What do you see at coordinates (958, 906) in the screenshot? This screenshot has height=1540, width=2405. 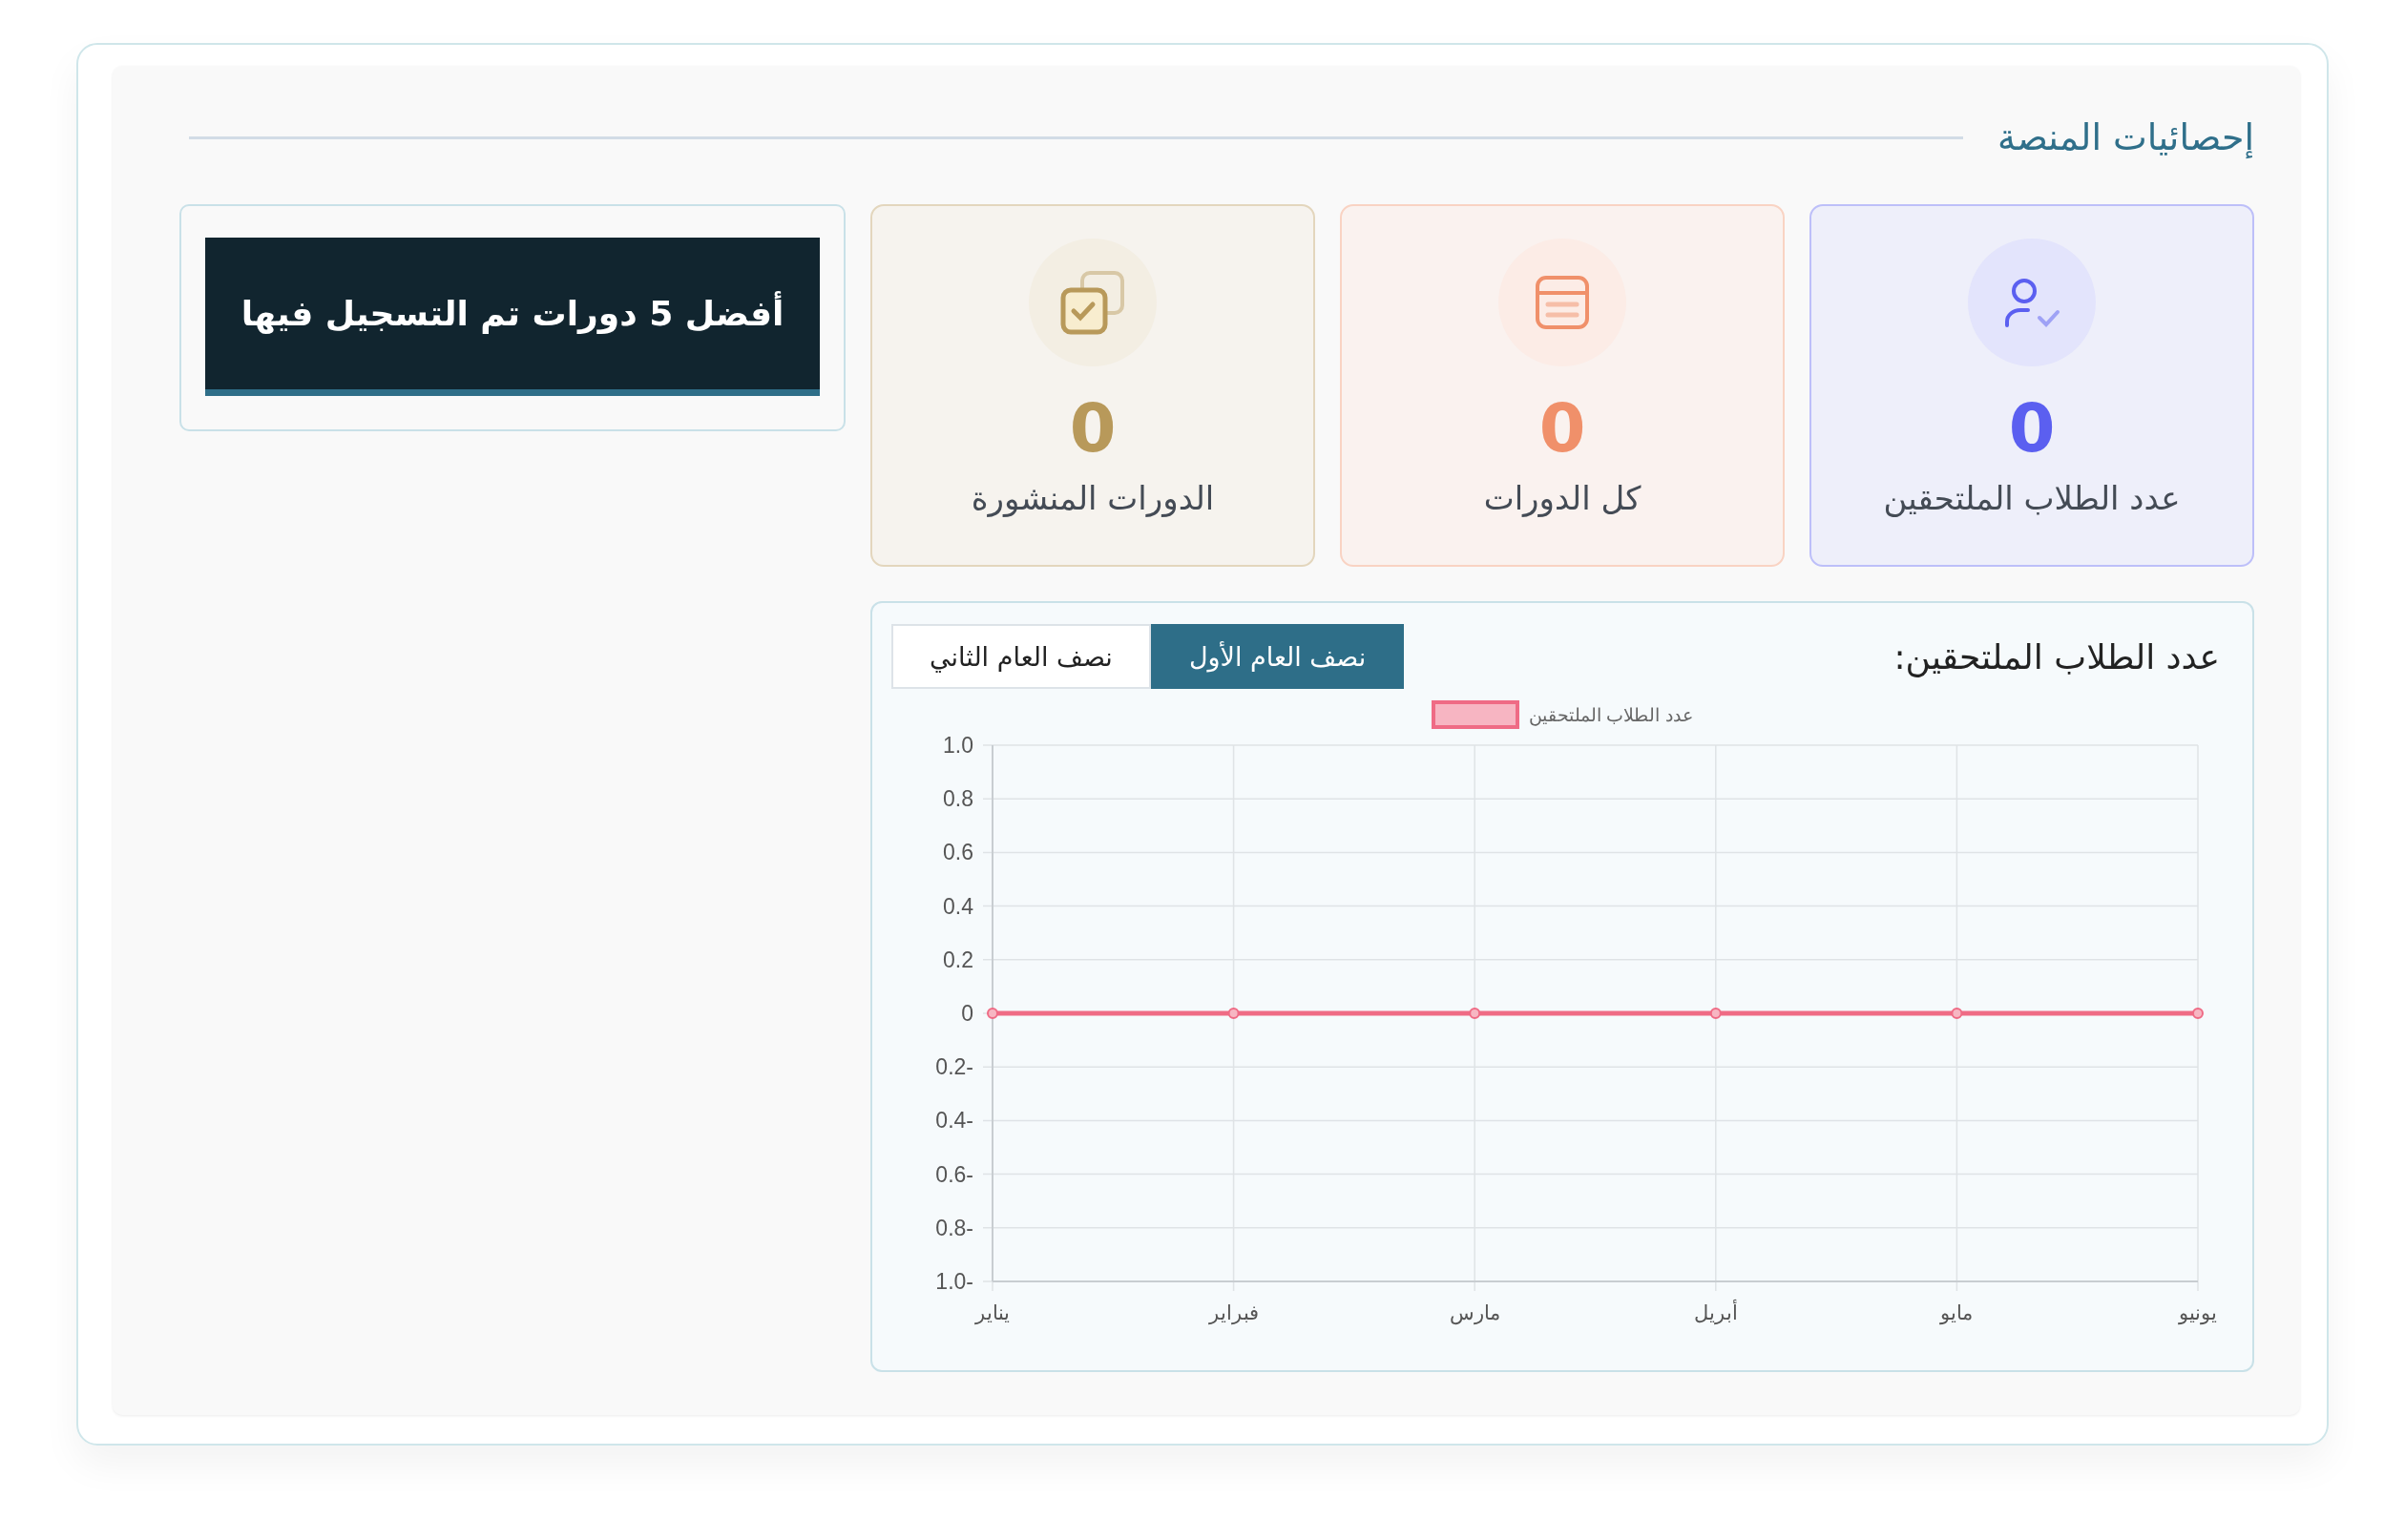 I see `y-tick-label: 0.4` at bounding box center [958, 906].